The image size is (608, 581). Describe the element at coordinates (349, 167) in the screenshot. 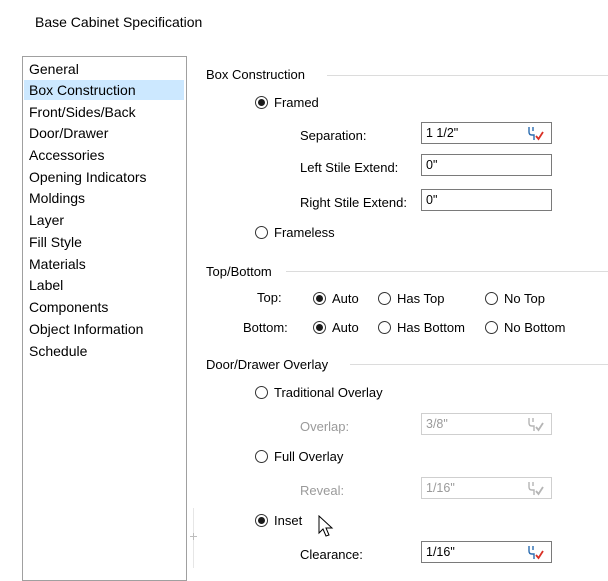

I see `left-stile-extend-label: Left Stile Extend:` at that location.